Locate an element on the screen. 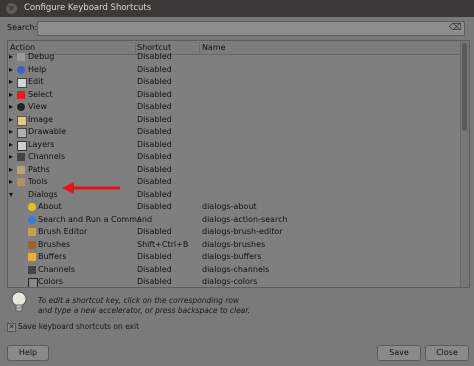 Image resolution: width=474 pixels, height=366 pixels. row-action: Layers is located at coordinates (41, 144).